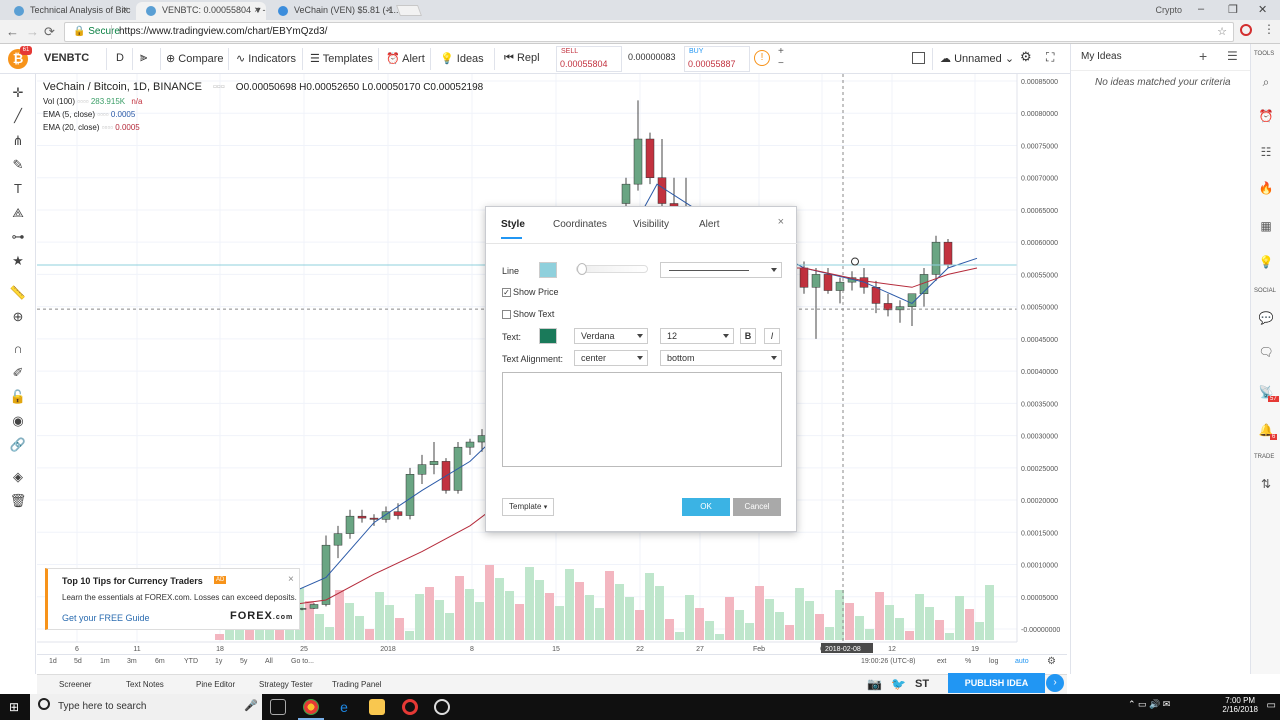 This screenshot has height=720, width=1280. I want to click on system-tray-icons: ⌃ ▭ 🔊 ✉, so click(1149, 704).